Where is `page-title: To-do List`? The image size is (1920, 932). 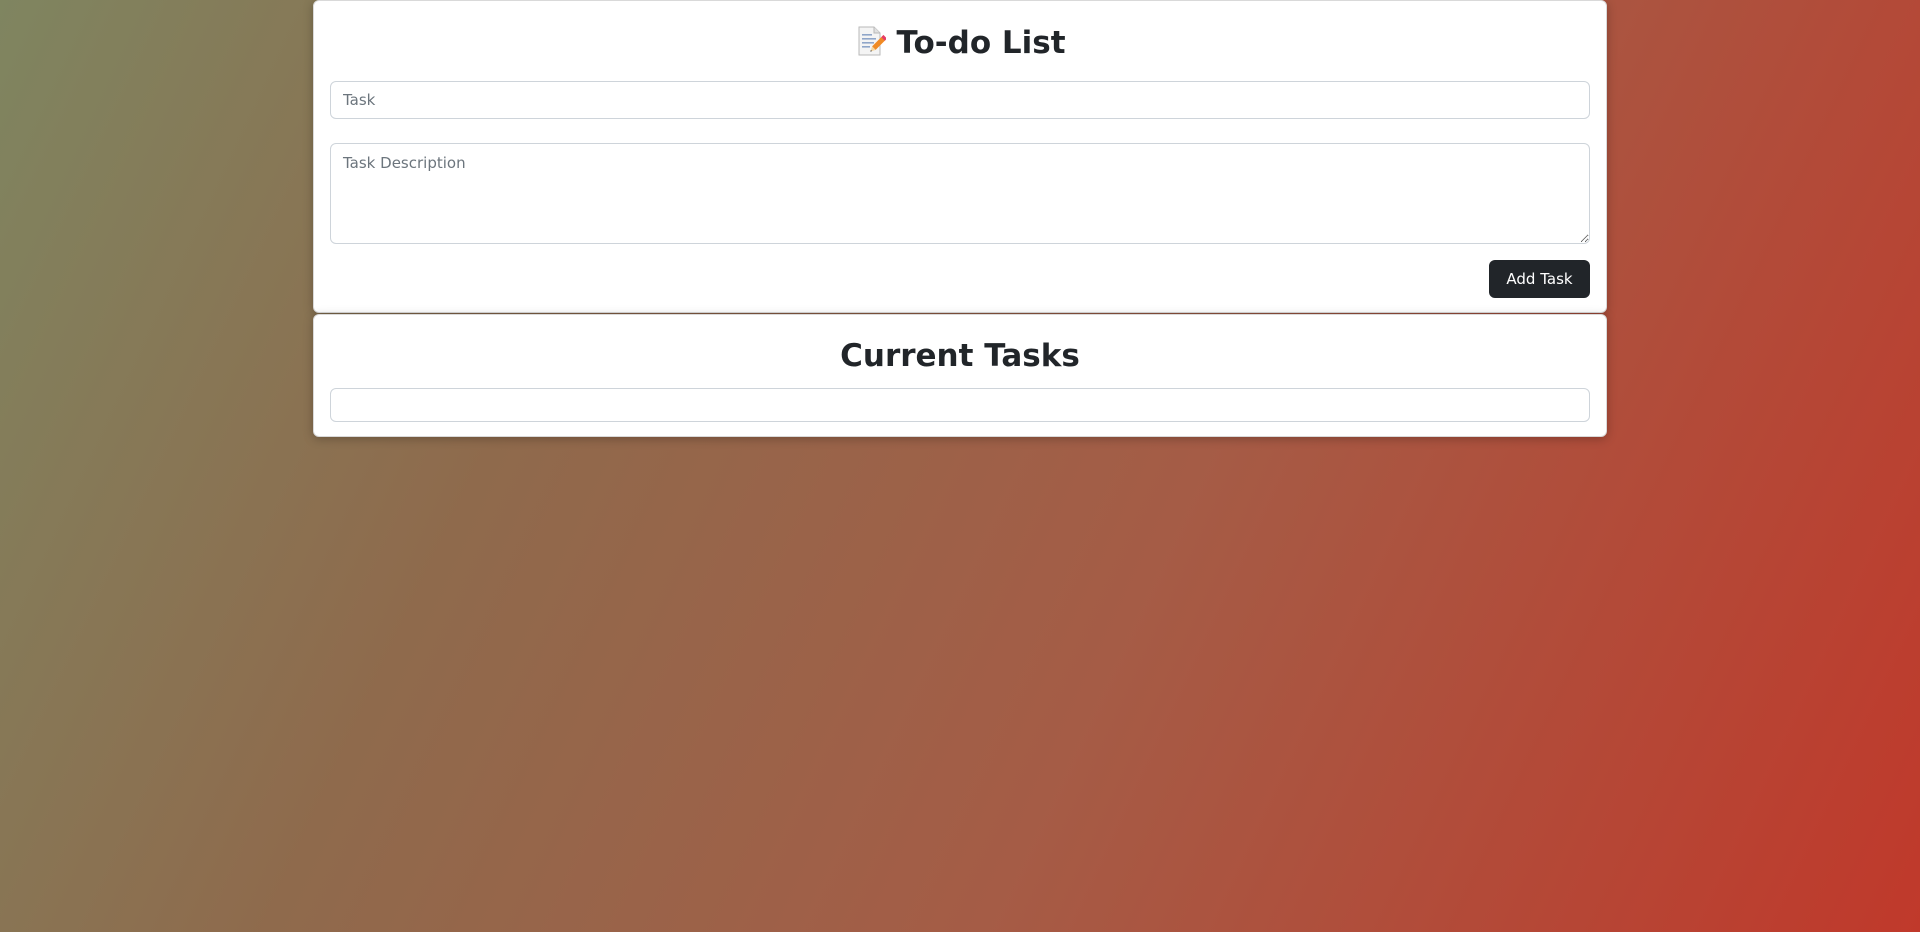
page-title: To-do List is located at coordinates (960, 31).